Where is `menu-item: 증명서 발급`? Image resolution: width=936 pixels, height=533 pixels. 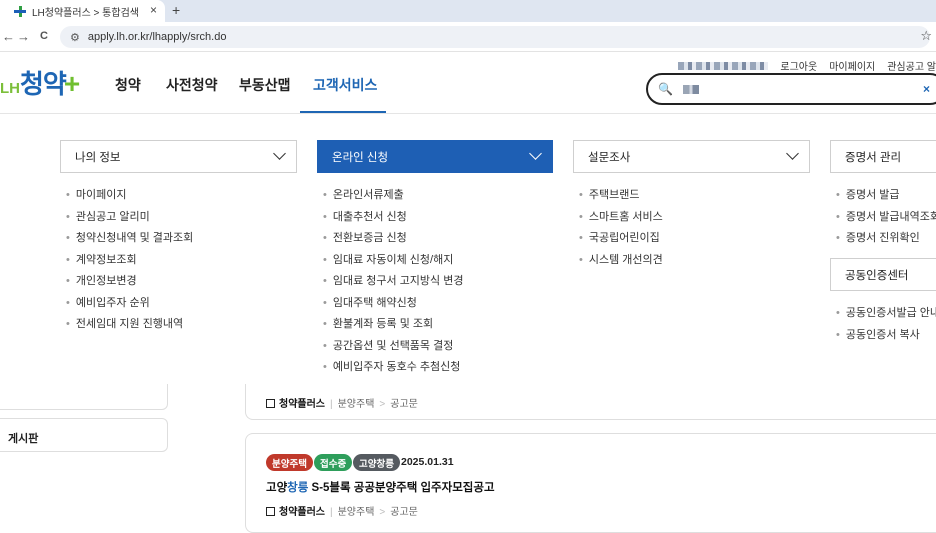
menu-item: 증명서 발급 is located at coordinates (868, 194).